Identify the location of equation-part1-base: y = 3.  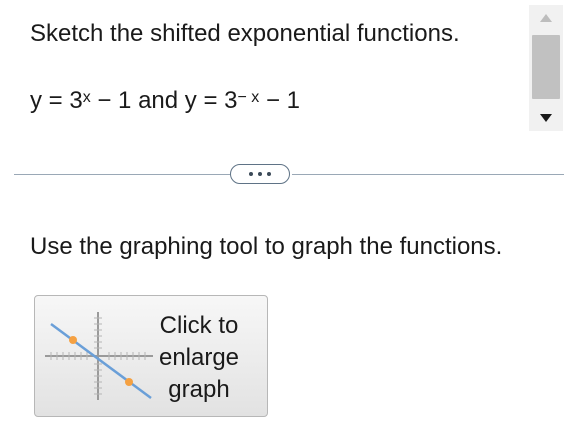
(56, 100).